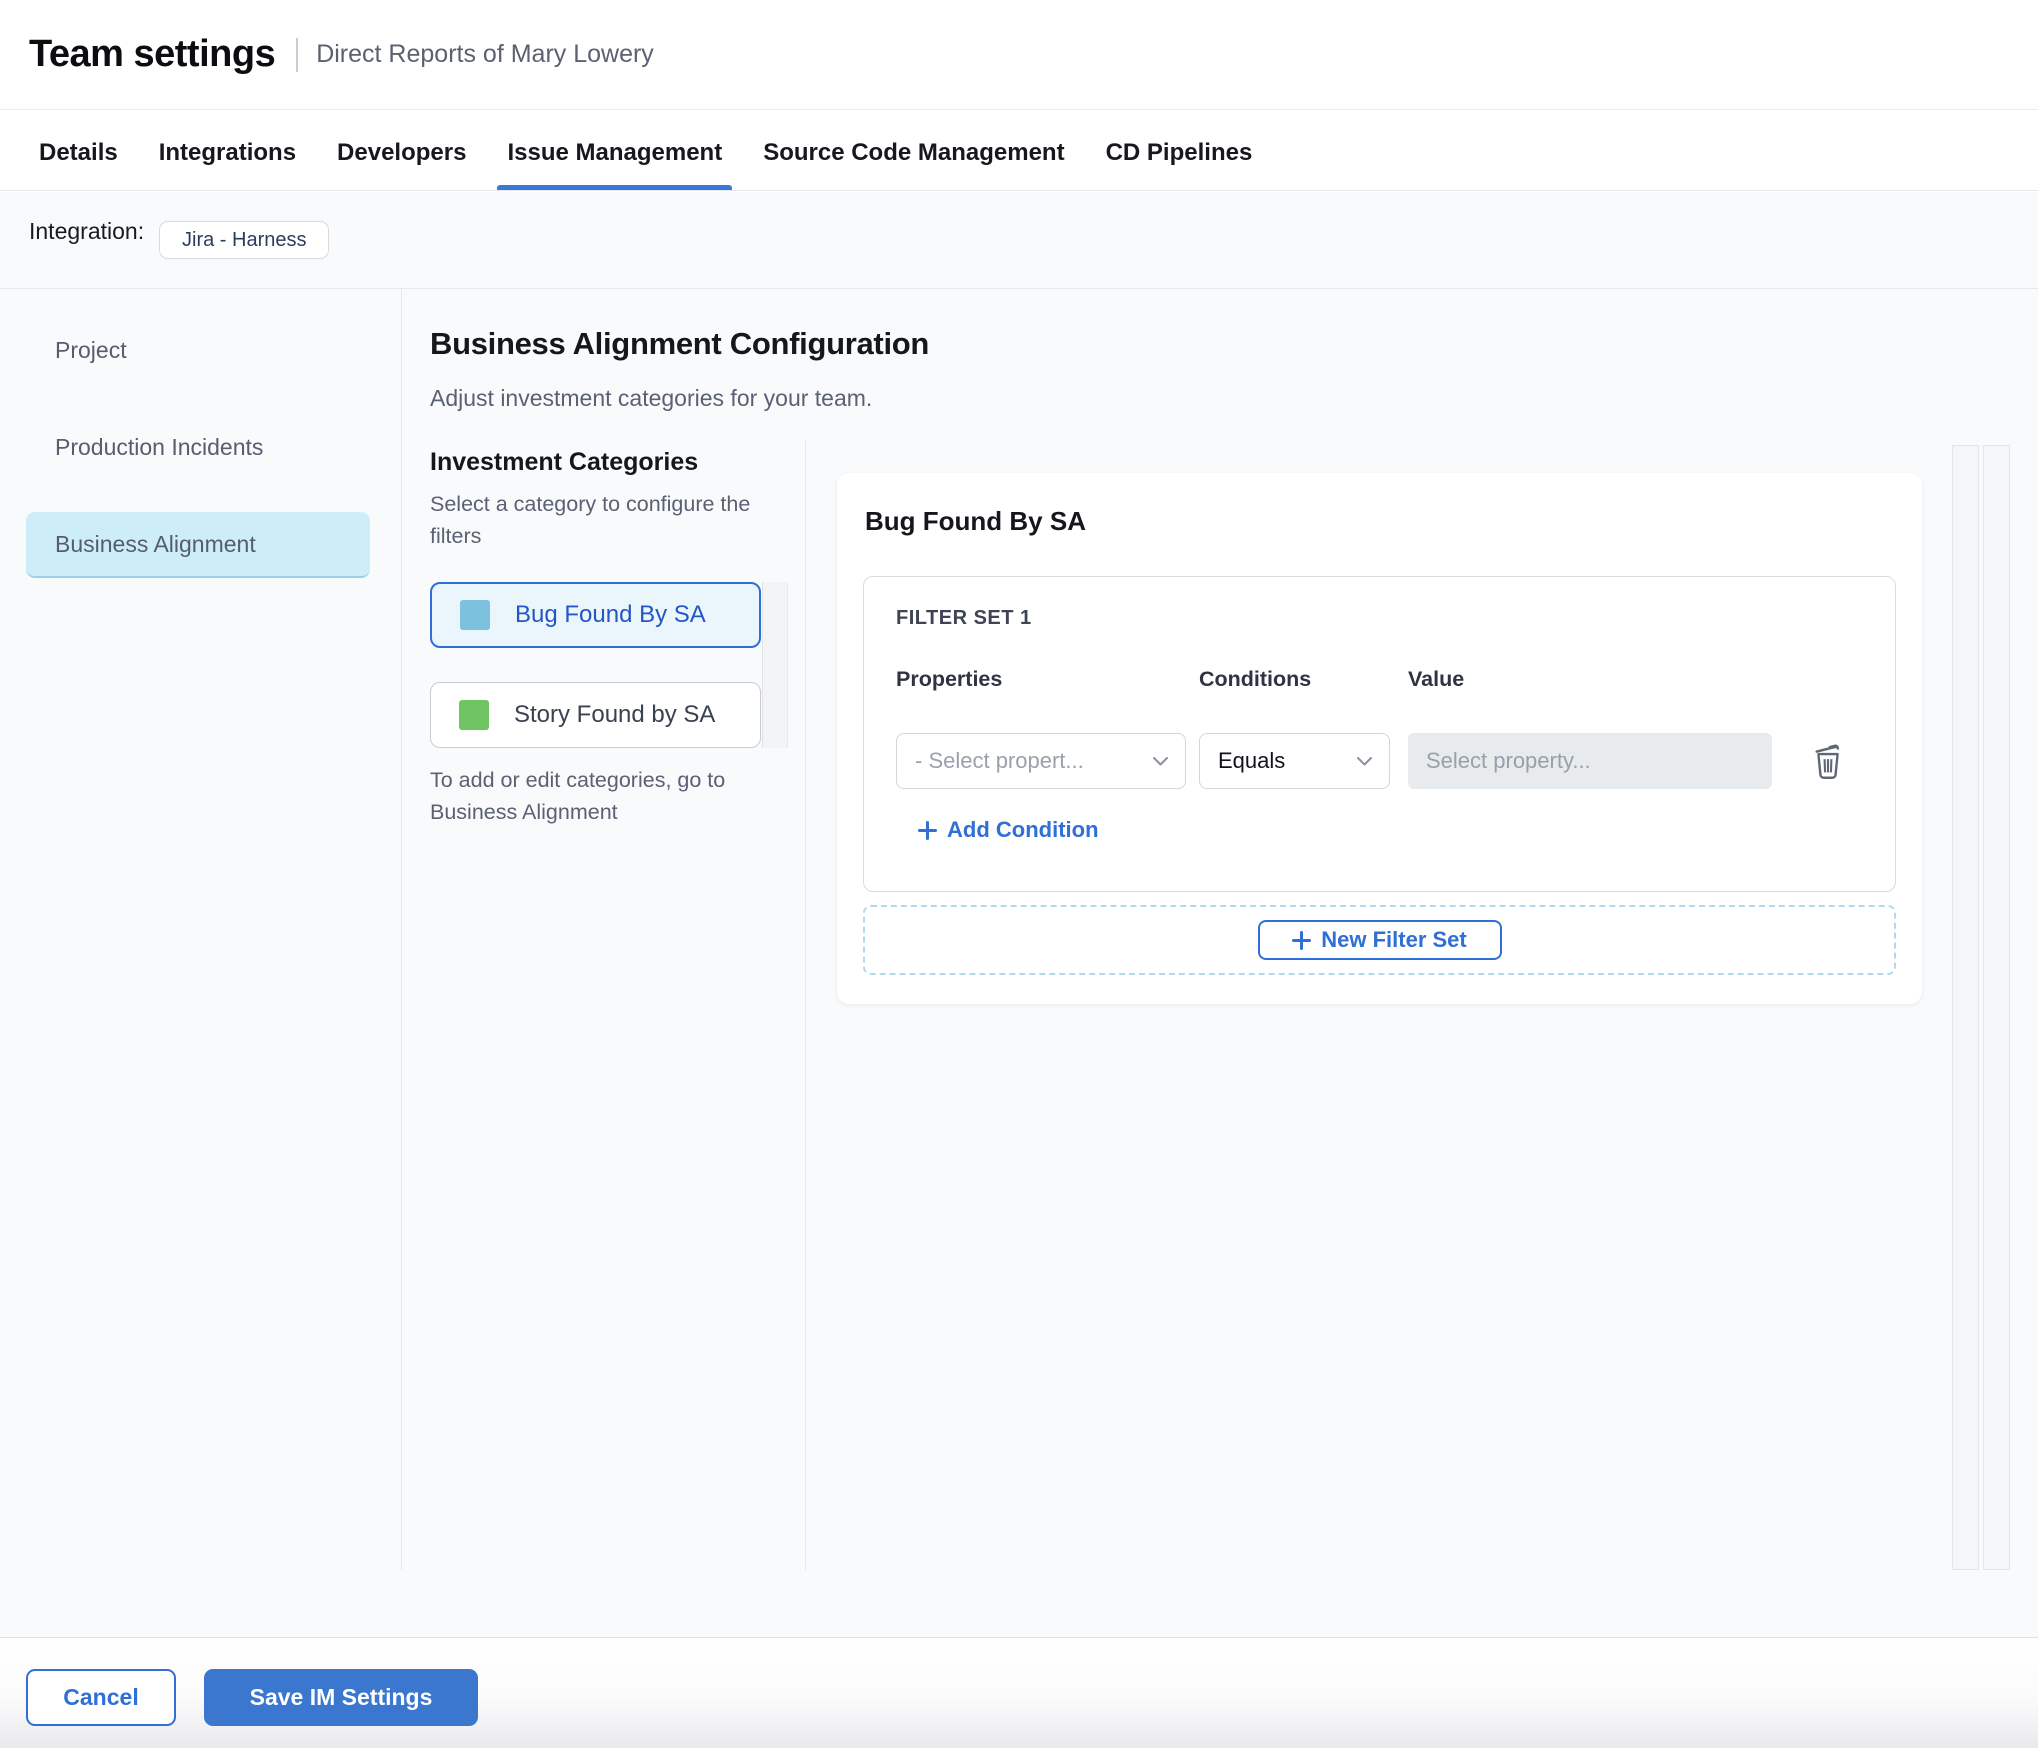 This screenshot has height=1748, width=2038. I want to click on tab-details: Details, so click(78, 153).